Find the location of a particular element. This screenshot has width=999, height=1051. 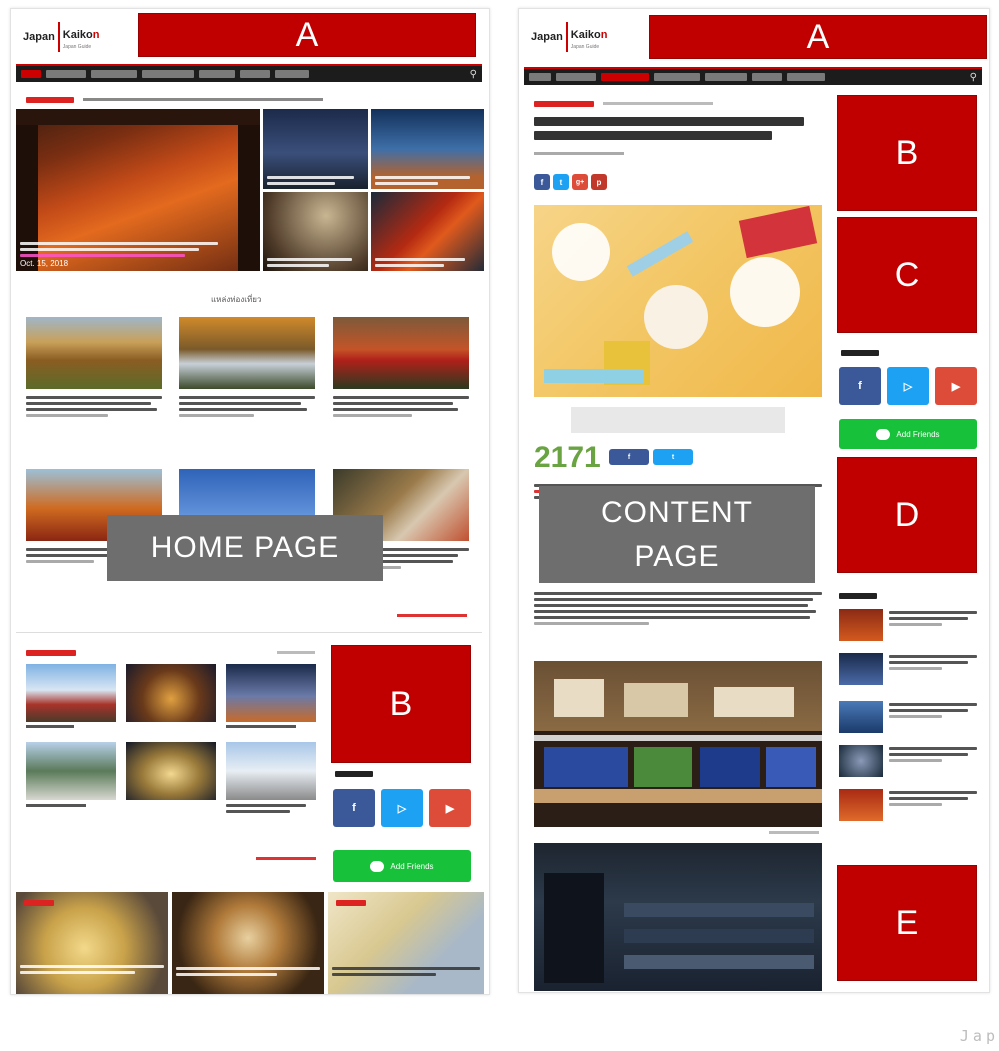

hero-date: Oct. 15, 2018 is located at coordinates (44, 263).